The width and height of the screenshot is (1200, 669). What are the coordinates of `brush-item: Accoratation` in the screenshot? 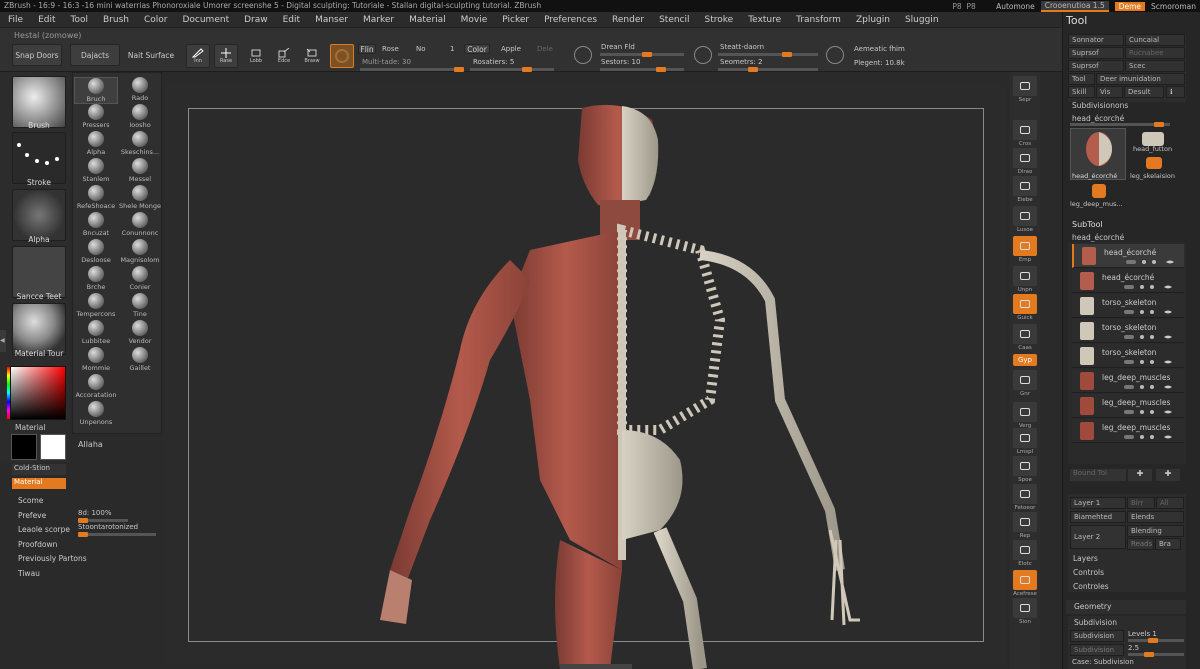 It's located at (96, 386).